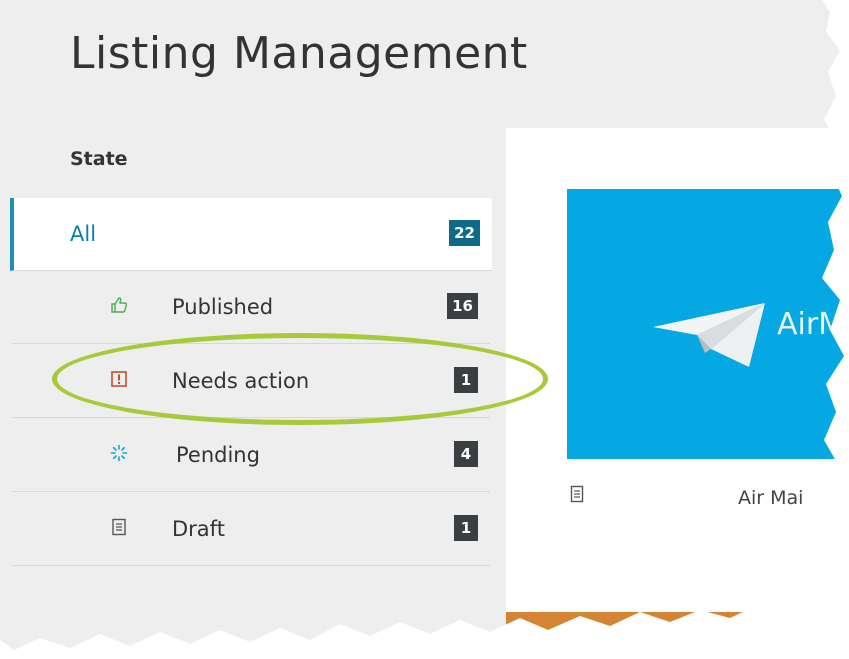 The width and height of the screenshot is (849, 659). I want to click on page-title: Listing Management, so click(299, 53).